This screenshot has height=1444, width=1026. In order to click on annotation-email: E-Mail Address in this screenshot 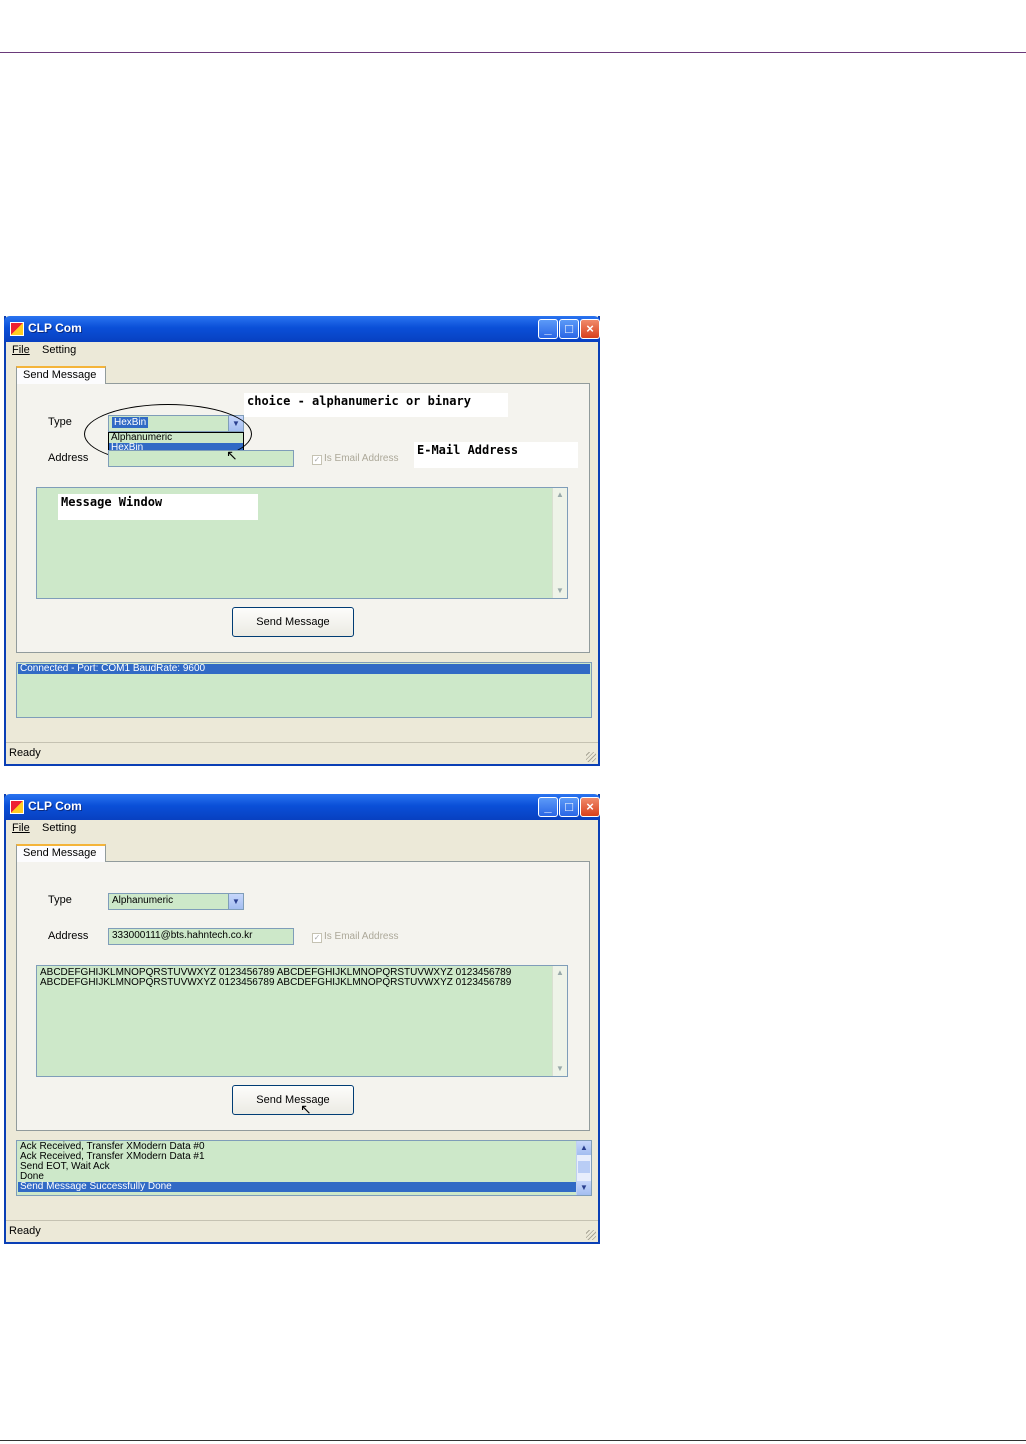, I will do `click(496, 455)`.